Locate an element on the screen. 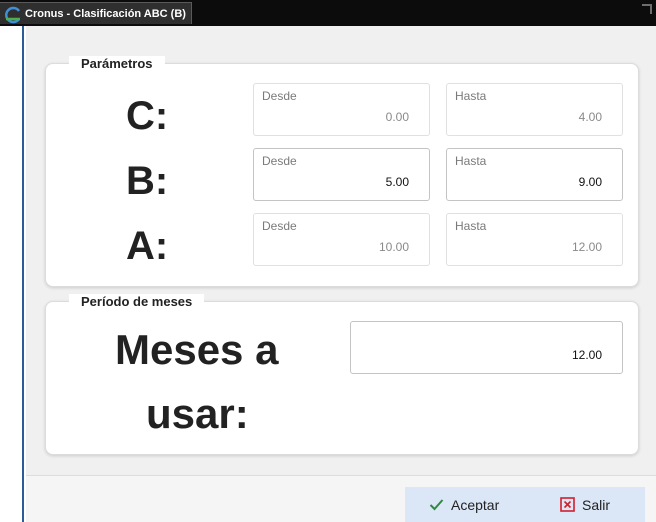  window-tab: Cronus - Clasificación ABC (B) is located at coordinates (96, 13).